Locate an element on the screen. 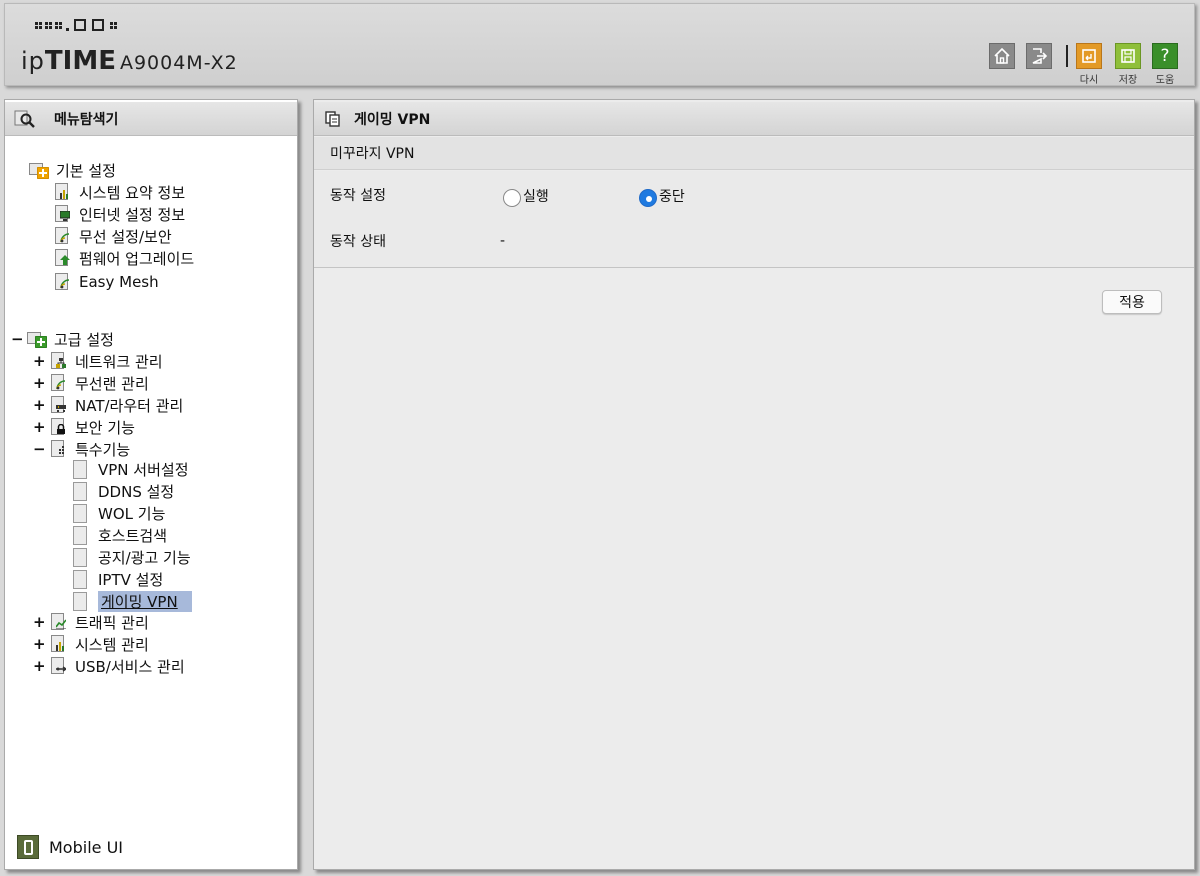 This screenshot has height=876, width=1200. tree-label: 고급 설정 is located at coordinates (84, 339).